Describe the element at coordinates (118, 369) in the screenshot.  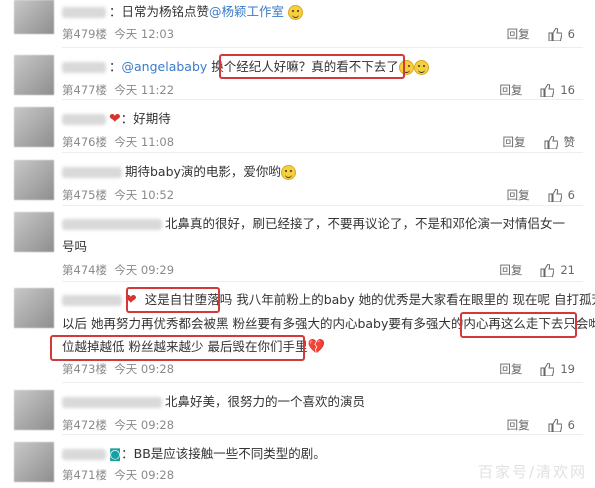
I see `comment-meta: 第473楼 今天 09:28` at that location.